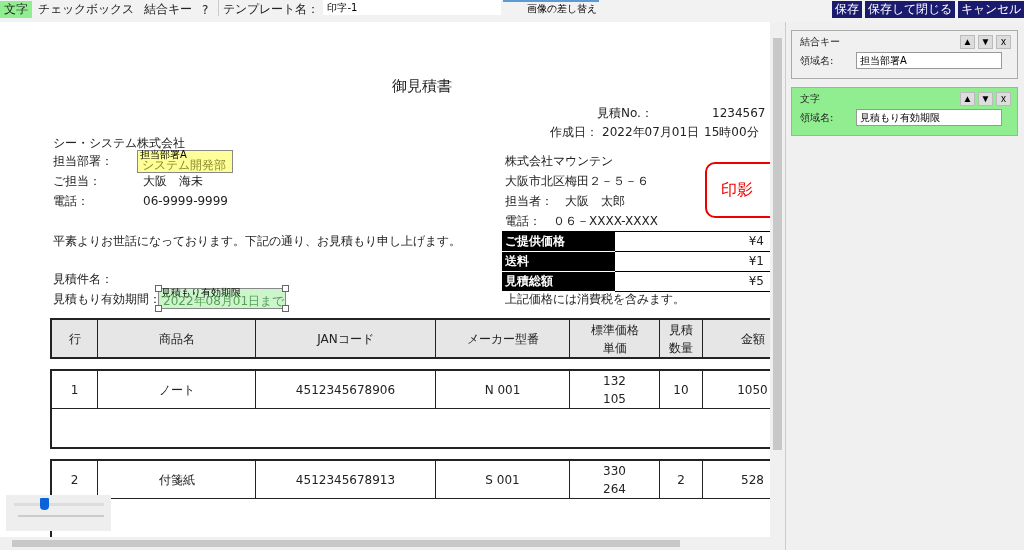  What do you see at coordinates (44, 504) in the screenshot?
I see `slider-thumb` at bounding box center [44, 504].